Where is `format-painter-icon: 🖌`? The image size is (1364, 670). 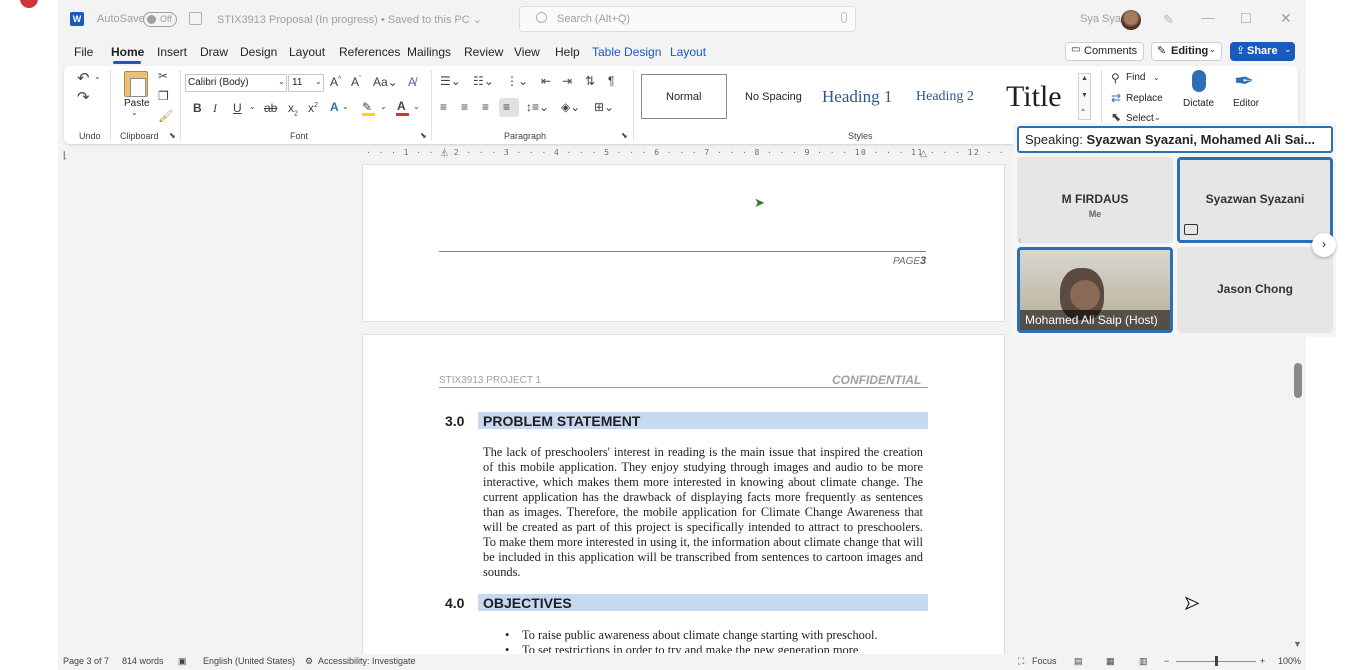
format-painter-icon: 🖌 is located at coordinates (165, 116).